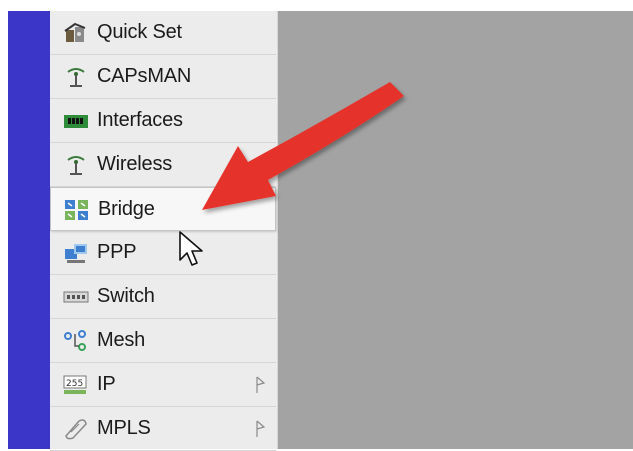 This screenshot has height=451, width=633. Describe the element at coordinates (76, 297) in the screenshot. I see `switch-icon` at that location.